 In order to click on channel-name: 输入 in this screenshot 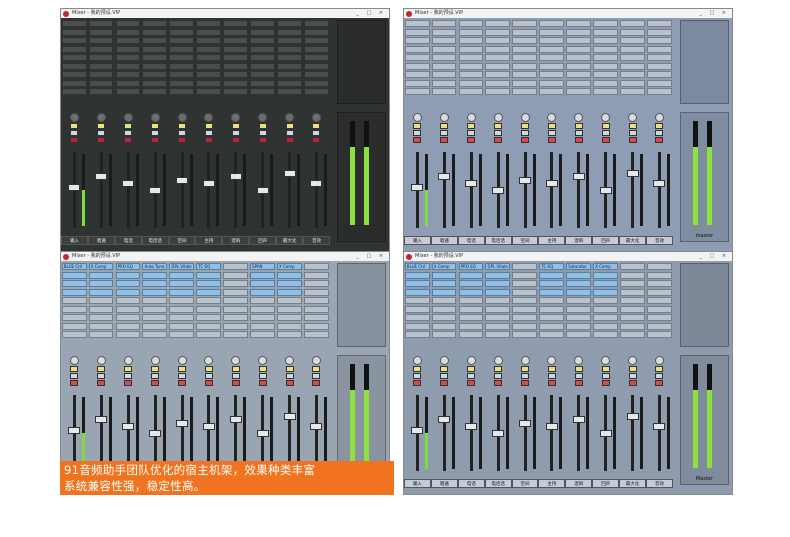, I will do `click(417, 483)`.